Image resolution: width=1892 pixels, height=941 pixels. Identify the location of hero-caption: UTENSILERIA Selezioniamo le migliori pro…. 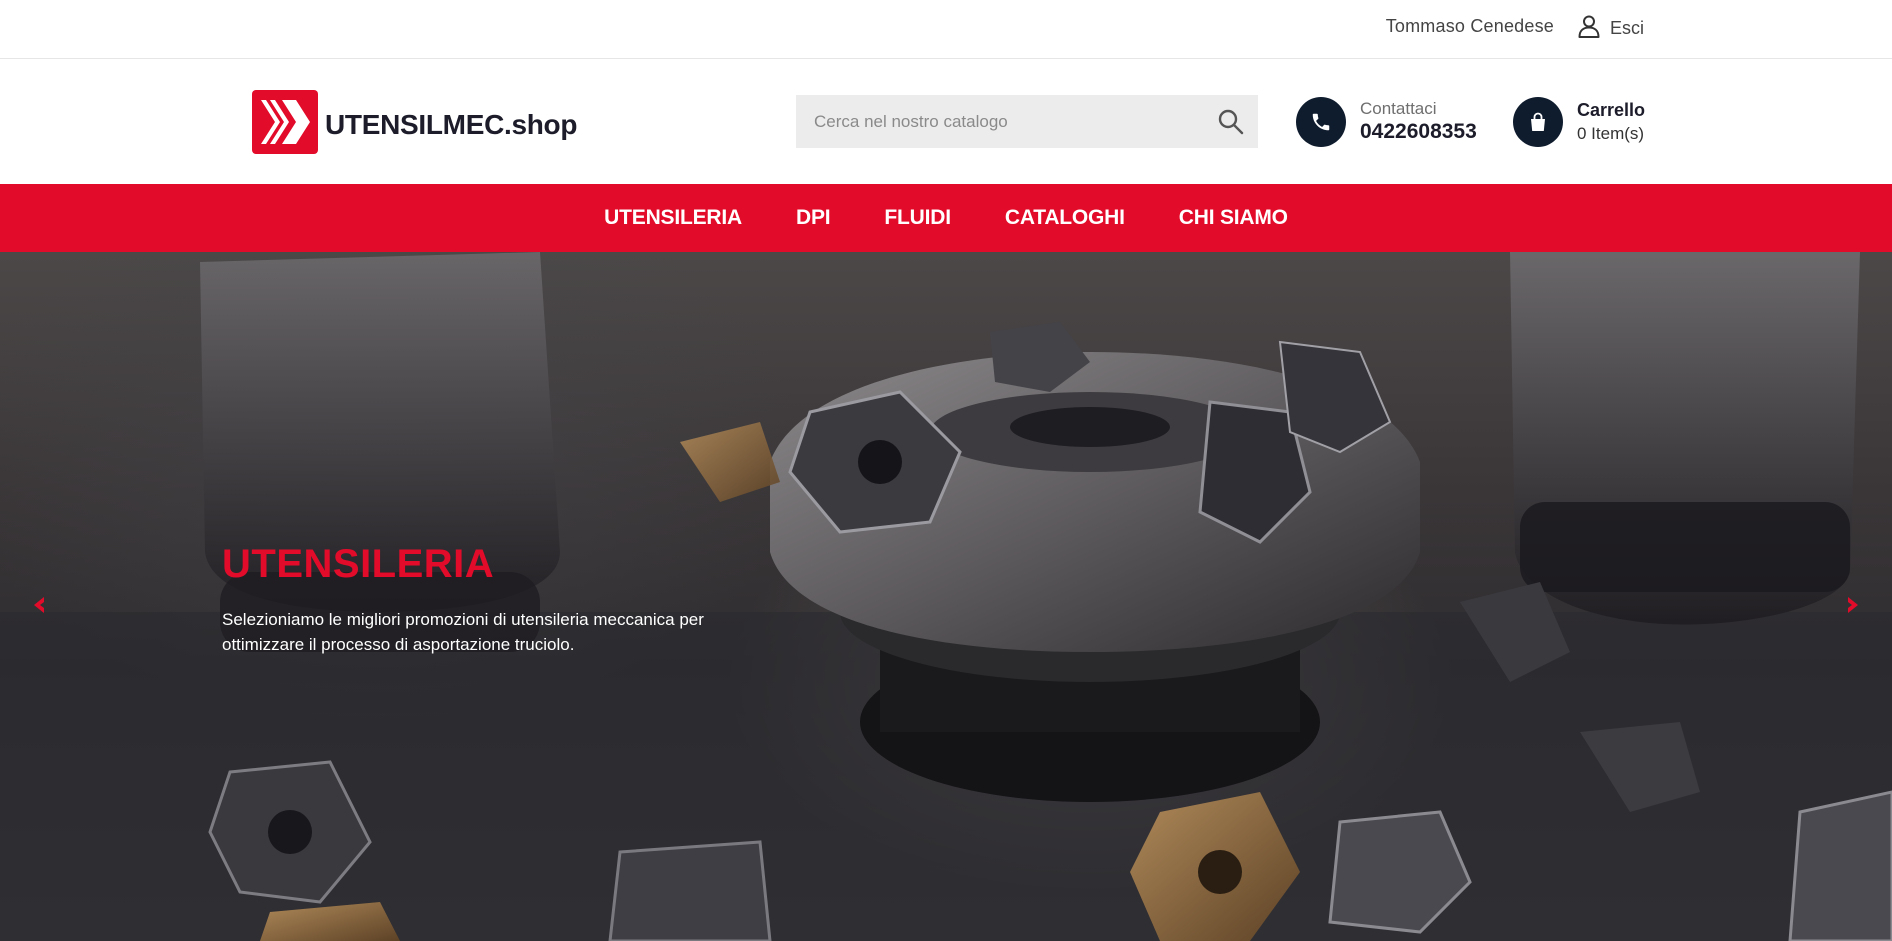
(482, 599).